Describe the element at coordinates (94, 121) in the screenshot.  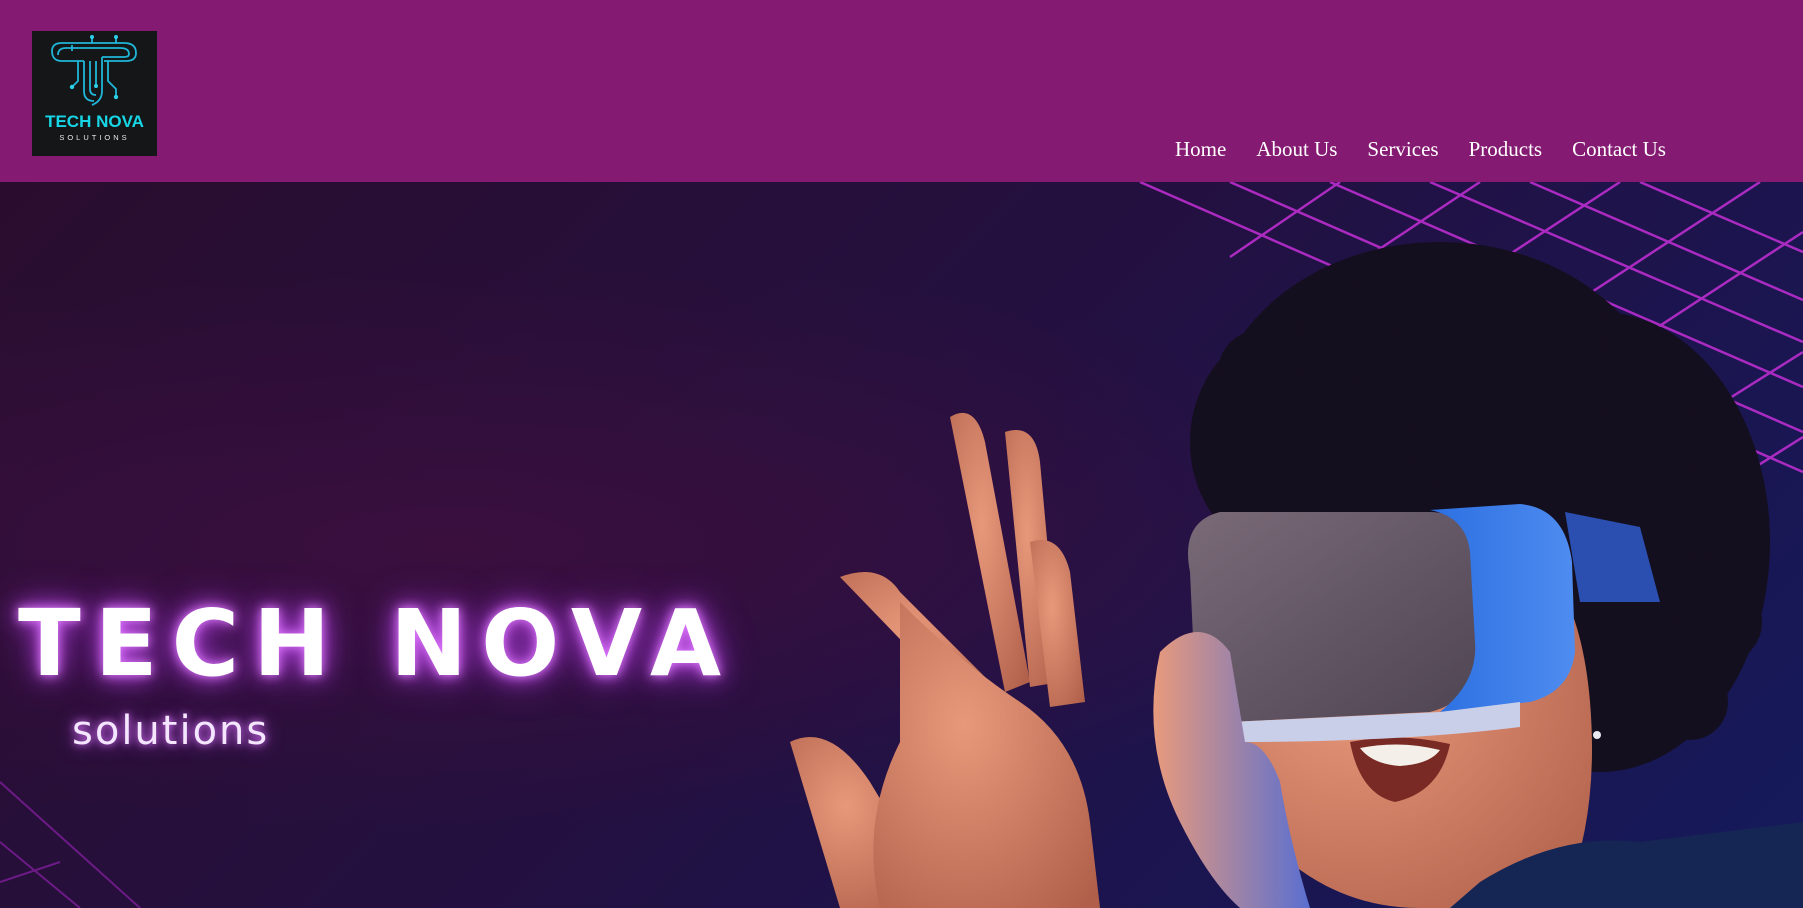
I see `logo-title: TECH NOVA` at that location.